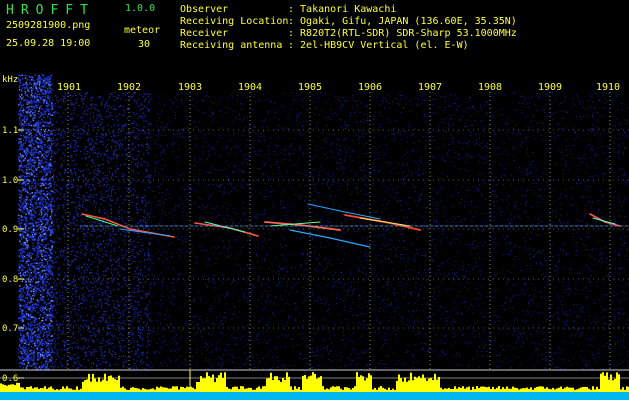 This screenshot has height=400, width=629. Describe the element at coordinates (370, 87) in the screenshot. I see `x-tick-label: 1906` at that location.